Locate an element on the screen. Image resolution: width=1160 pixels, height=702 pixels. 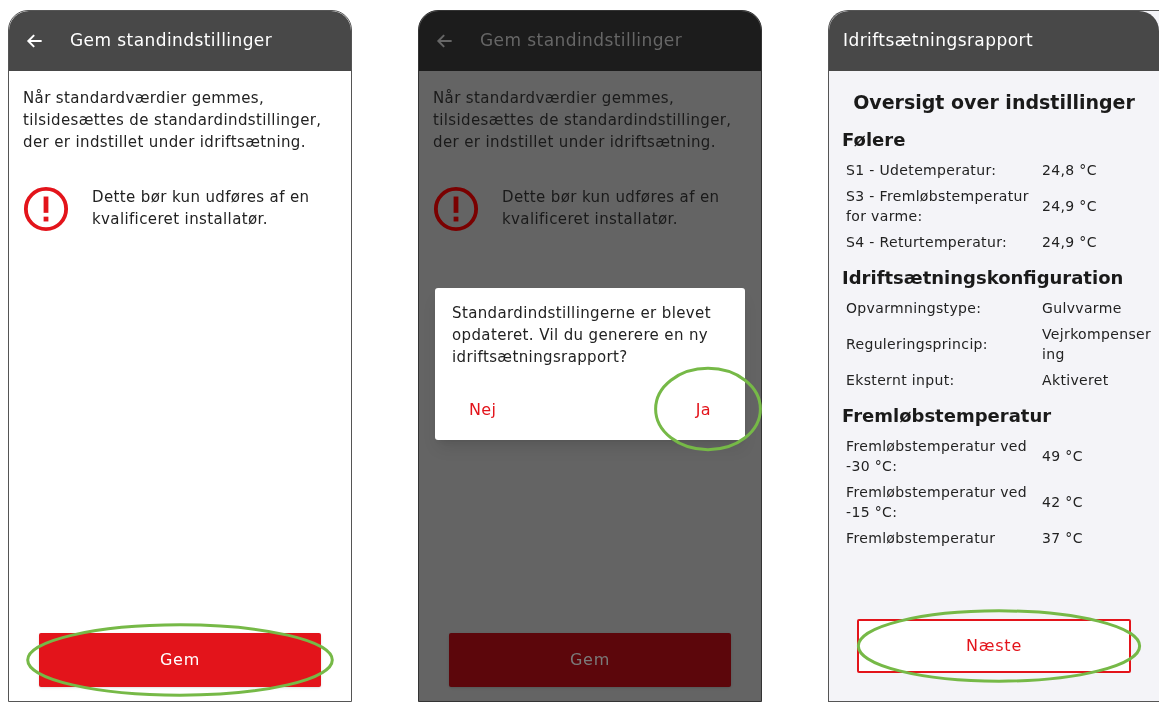
setting-label: S3 - Fremløbstemperatur for varme: is located at coordinates (937, 206).